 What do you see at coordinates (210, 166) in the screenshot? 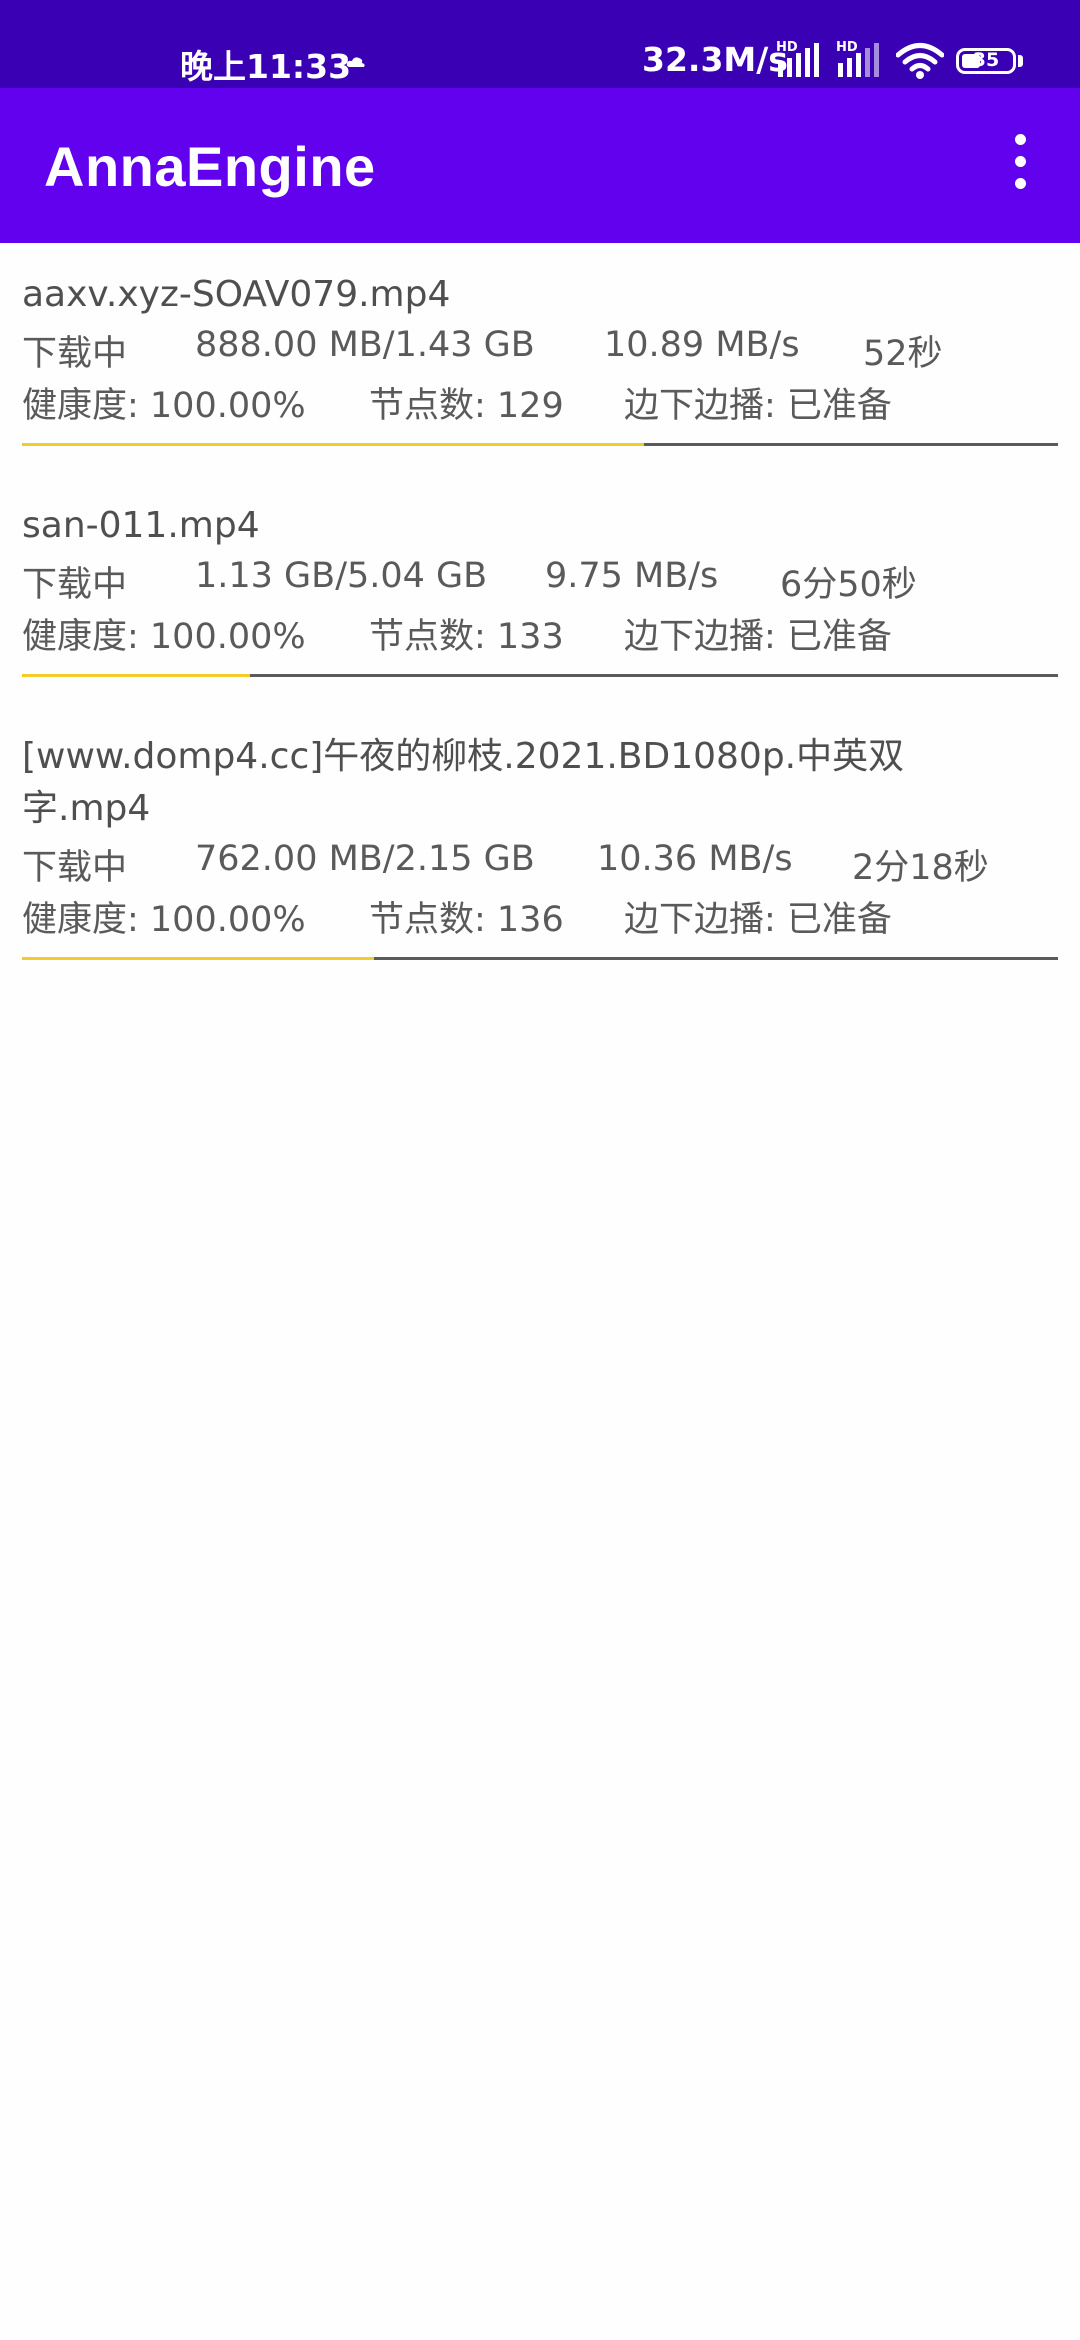
I see `app-title: AnnaEngine` at bounding box center [210, 166].